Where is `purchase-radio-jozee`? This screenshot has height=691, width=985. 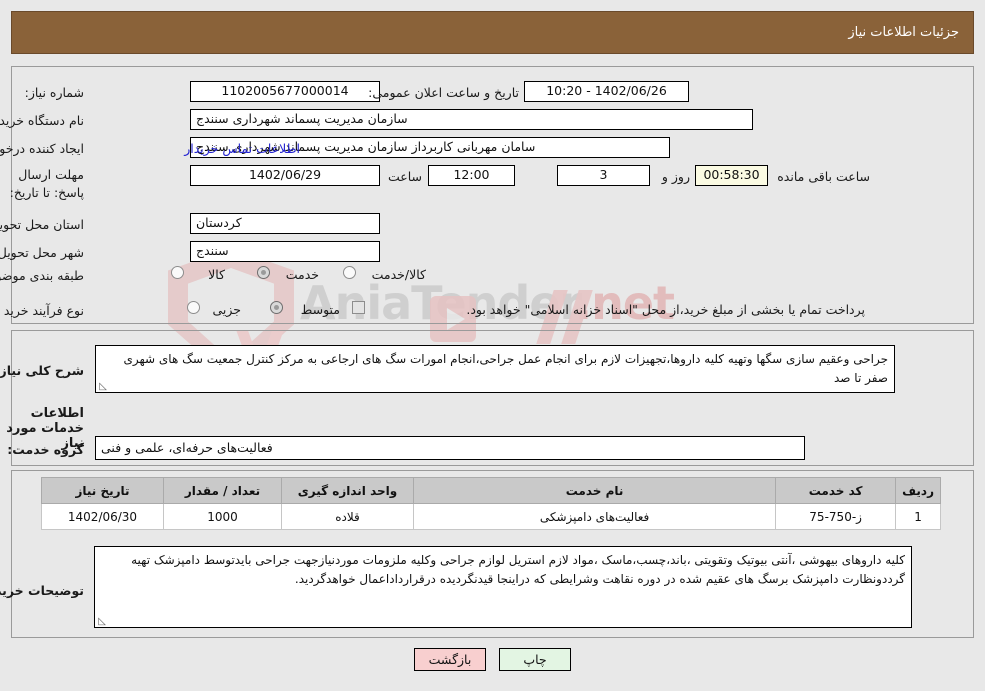 purchase-radio-jozee is located at coordinates (193, 307).